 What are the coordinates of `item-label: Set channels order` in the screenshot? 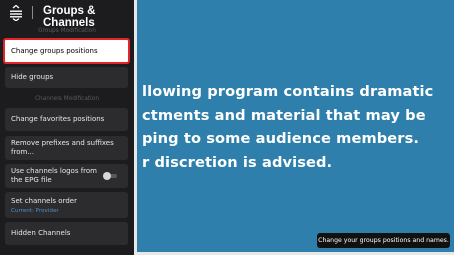 It's located at (44, 200).